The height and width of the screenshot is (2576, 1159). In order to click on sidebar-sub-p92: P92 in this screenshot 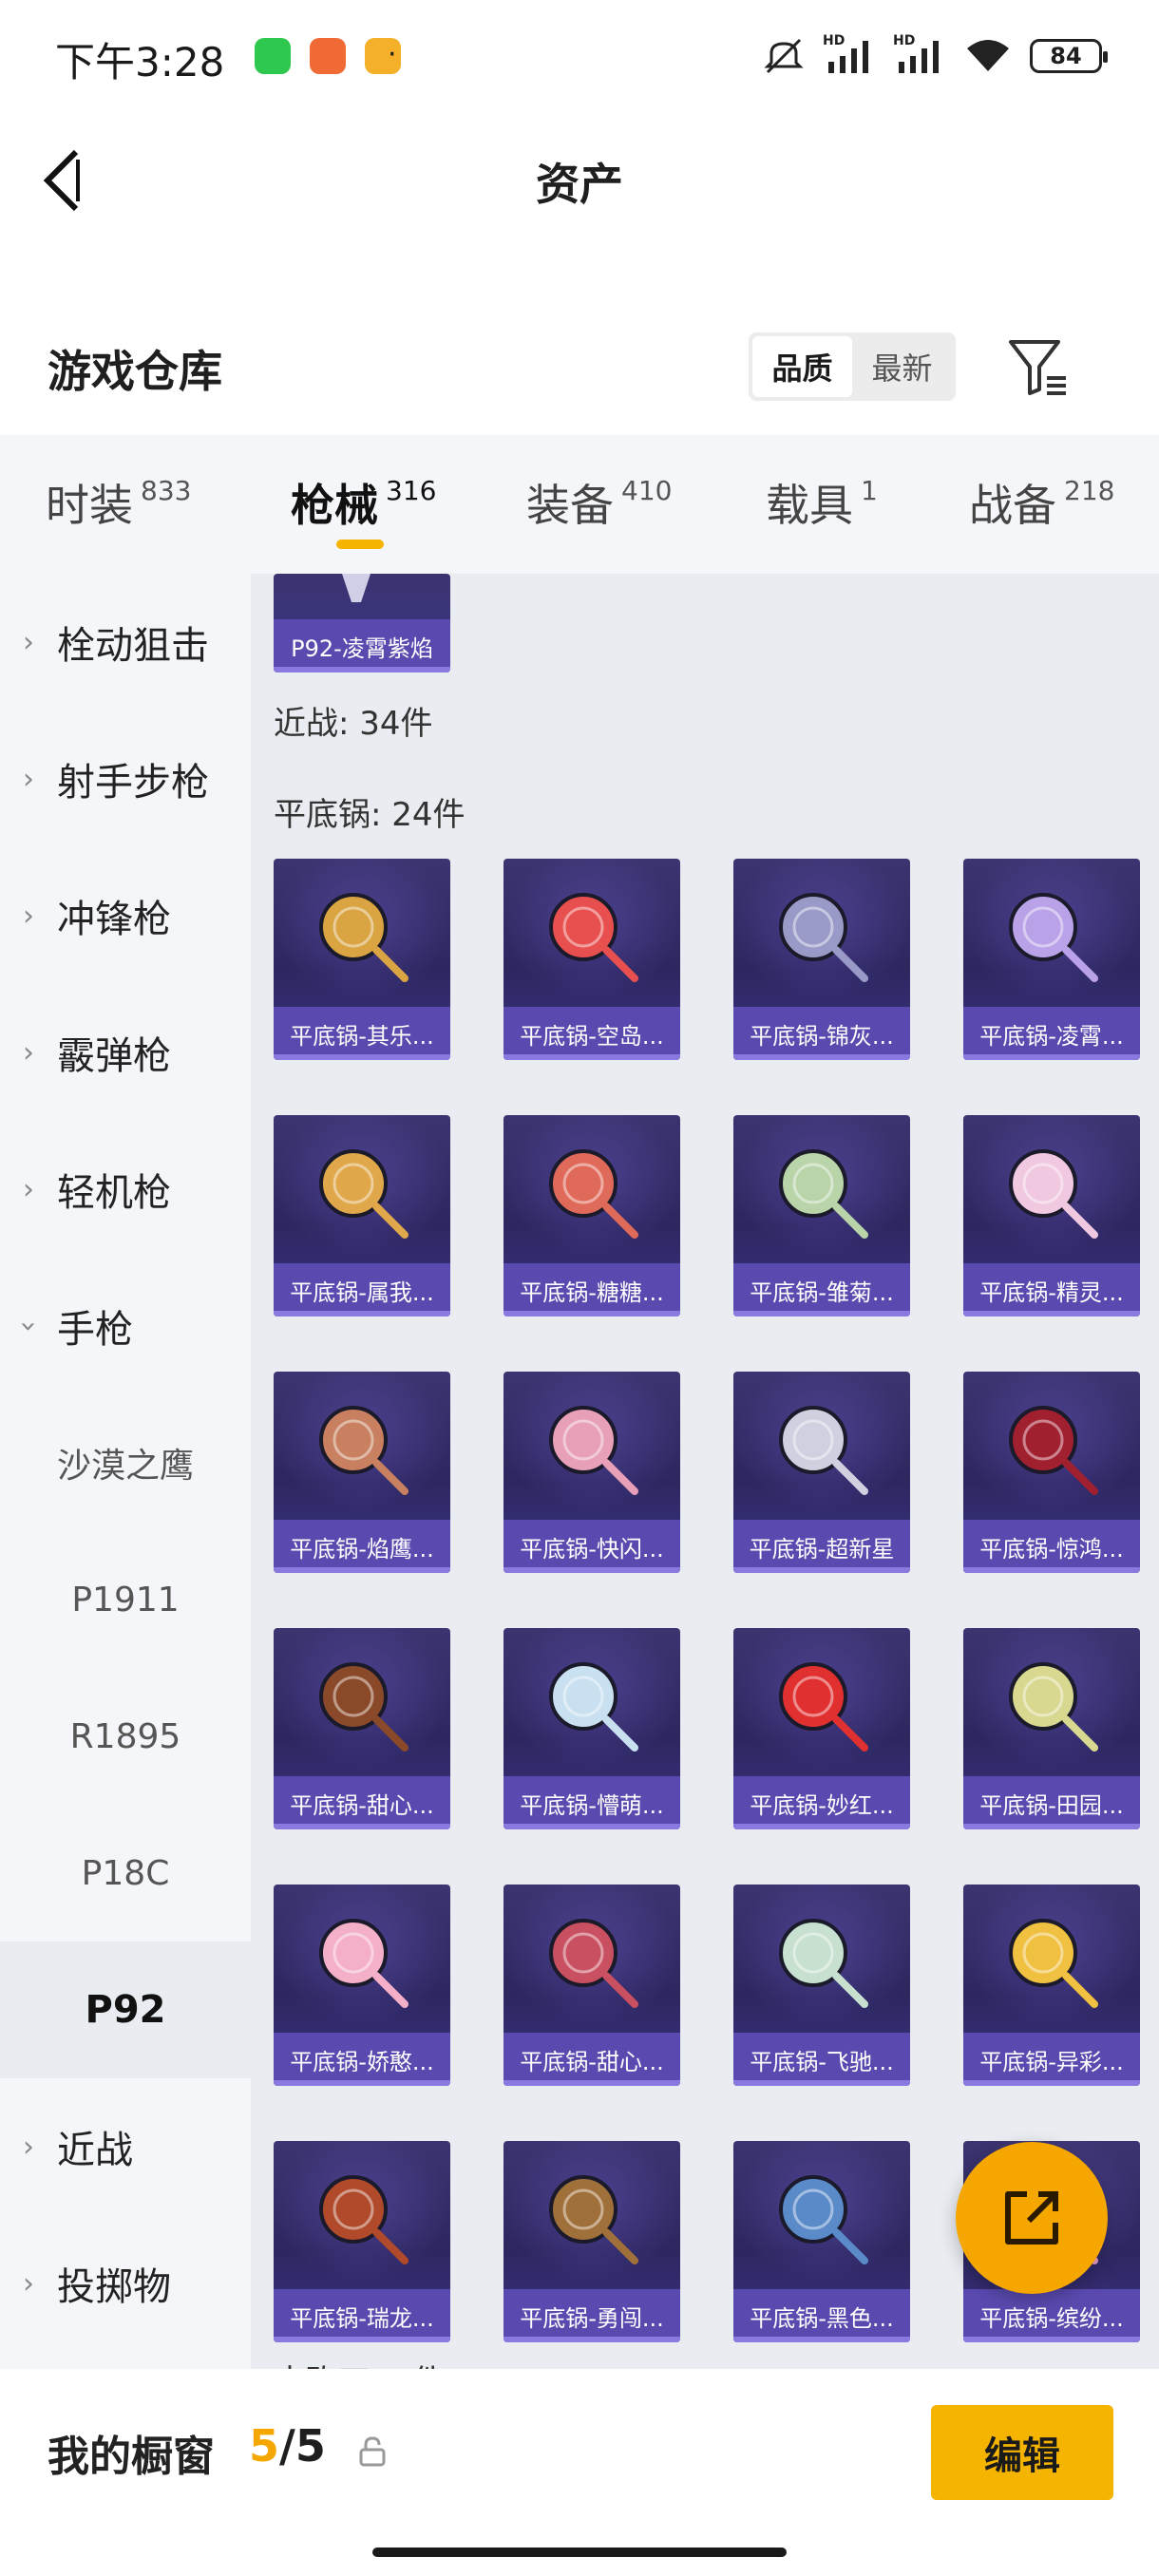, I will do `click(125, 2010)`.